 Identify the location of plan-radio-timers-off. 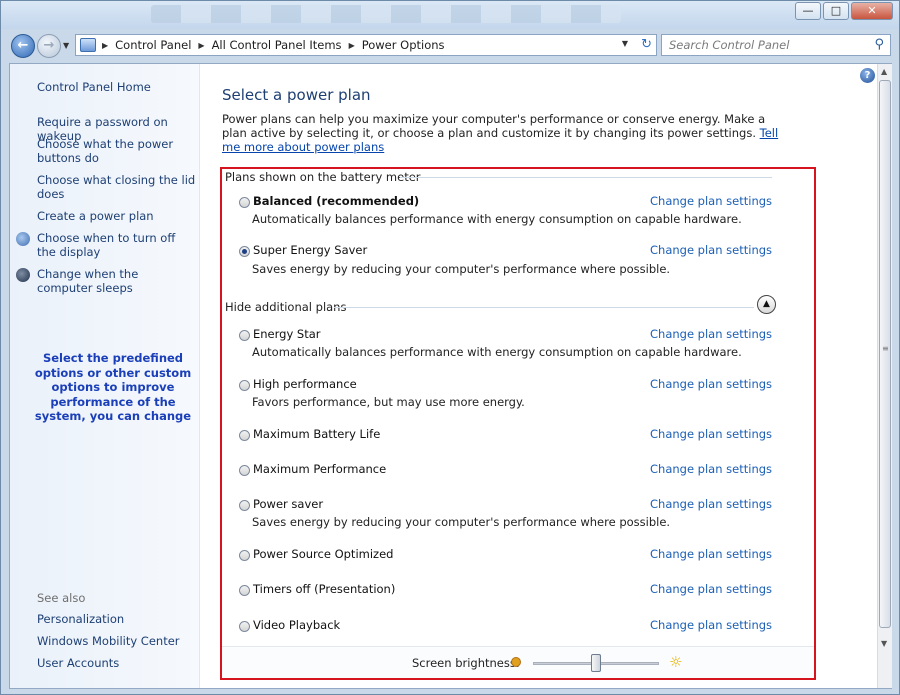
(244, 590).